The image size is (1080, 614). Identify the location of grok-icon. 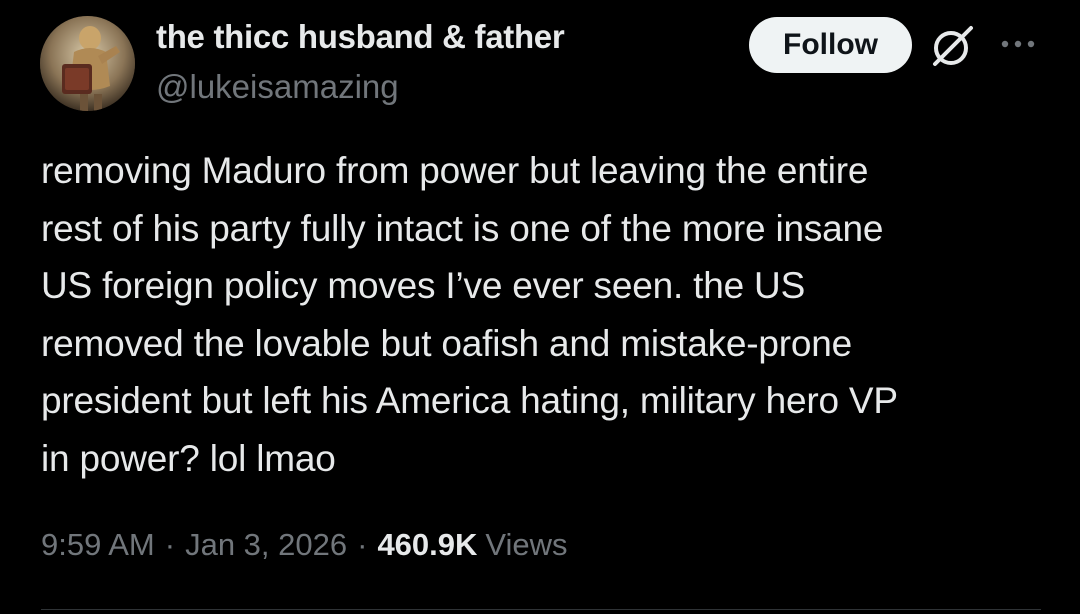
(953, 46).